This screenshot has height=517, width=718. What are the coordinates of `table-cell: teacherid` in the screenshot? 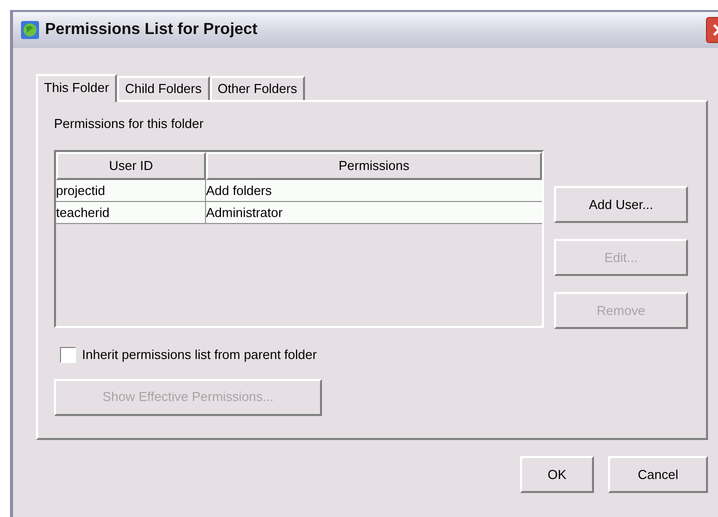 It's located at (131, 212).